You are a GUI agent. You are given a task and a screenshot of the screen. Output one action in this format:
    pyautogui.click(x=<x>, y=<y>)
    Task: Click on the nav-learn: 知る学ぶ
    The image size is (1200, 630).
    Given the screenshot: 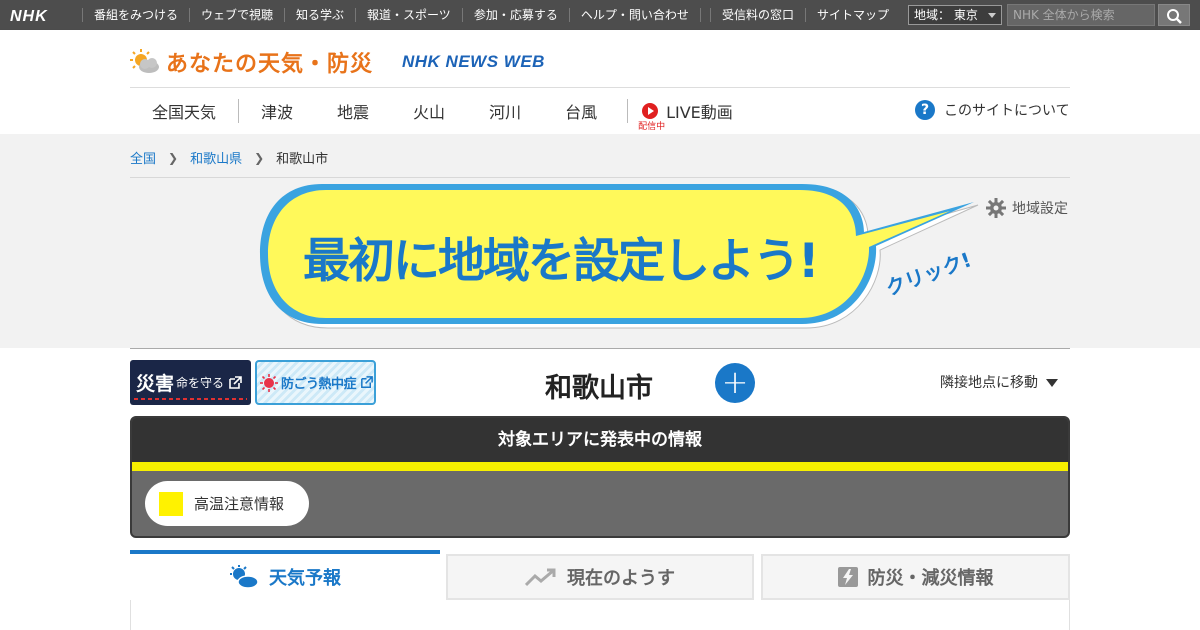 What is the action you would take?
    pyautogui.click(x=319, y=15)
    